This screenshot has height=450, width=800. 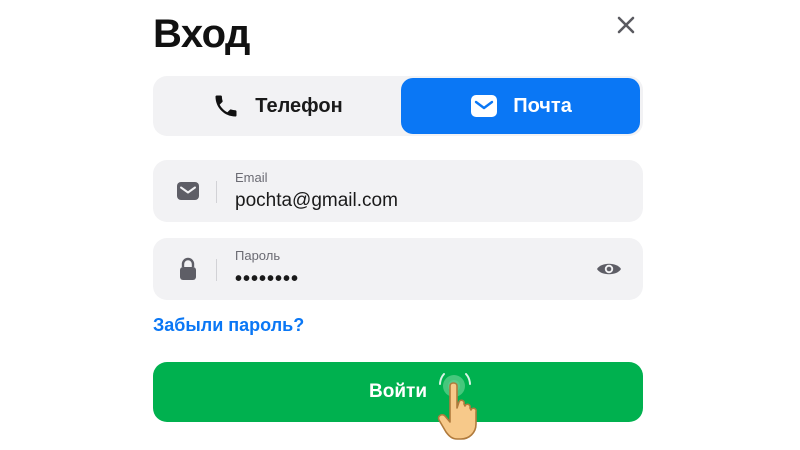 I want to click on login-button: Войти, so click(x=398, y=392).